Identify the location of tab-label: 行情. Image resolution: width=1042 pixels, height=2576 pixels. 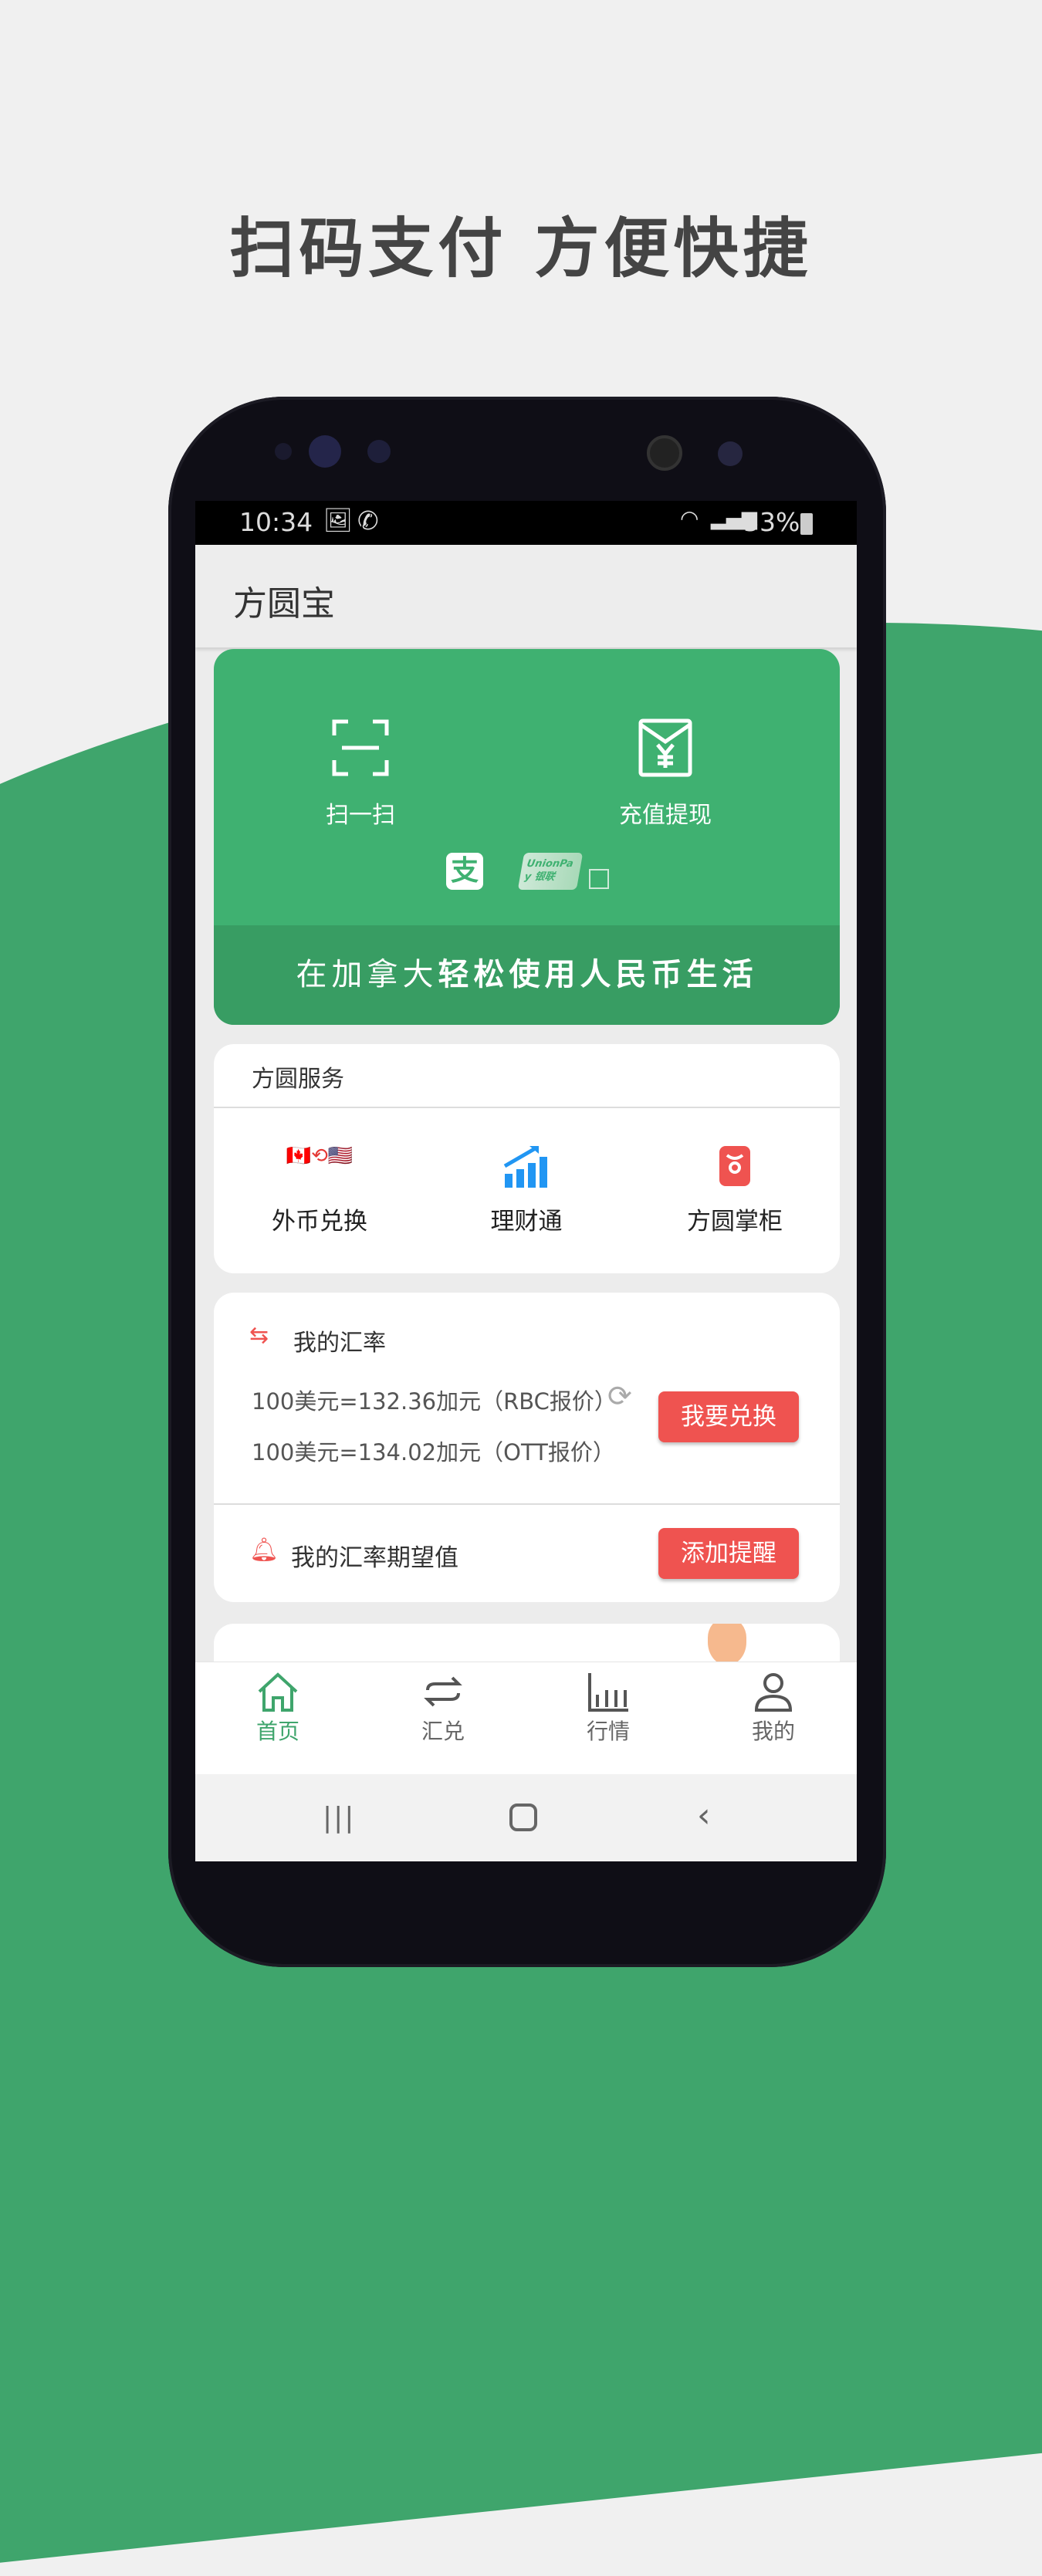
(608, 1732).